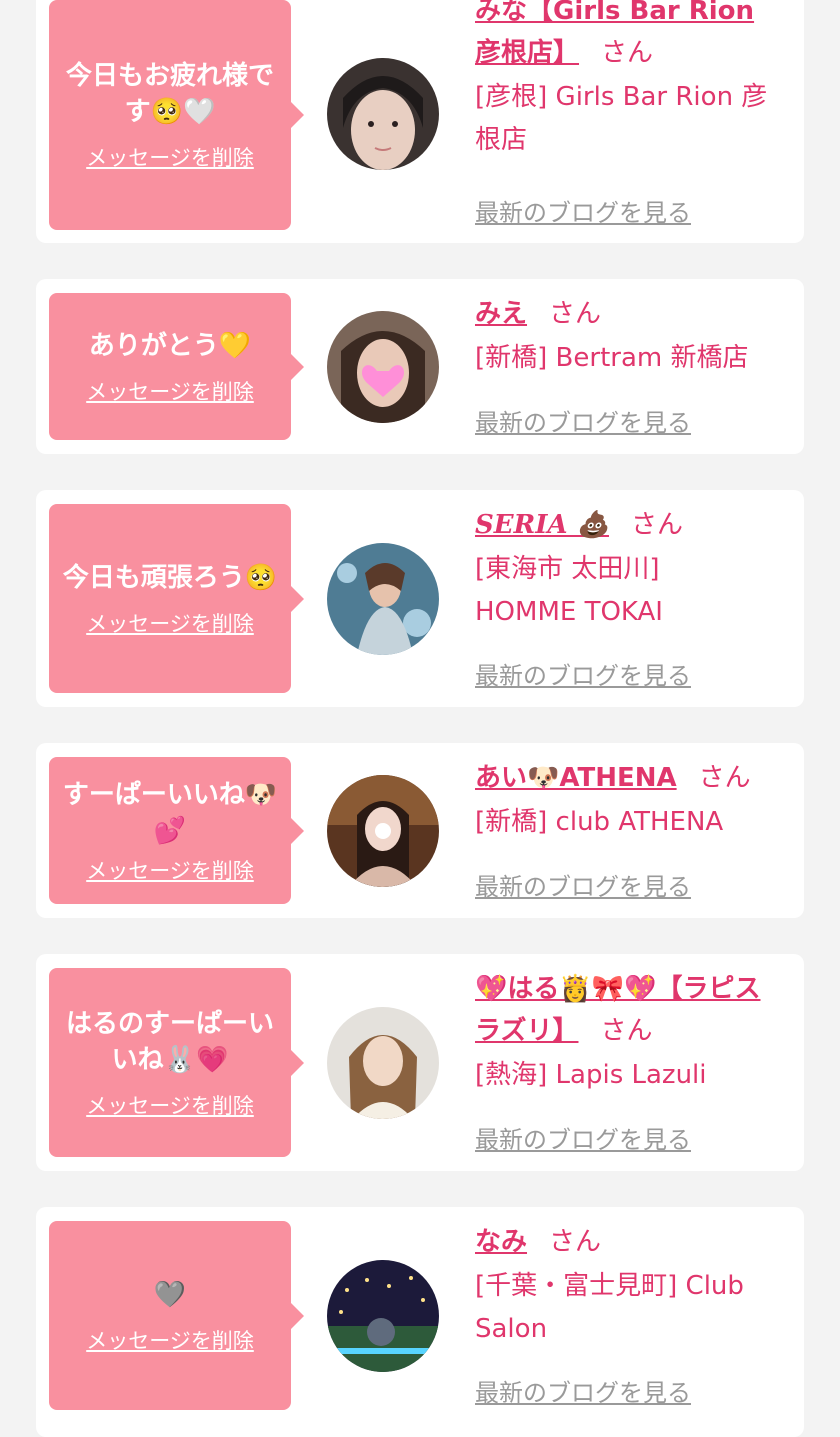 This screenshot has height=1437, width=840. I want to click on cast-info: みえ さん [新橋] Bertram 新橋店 最新のブログを見る, so click(630, 365).